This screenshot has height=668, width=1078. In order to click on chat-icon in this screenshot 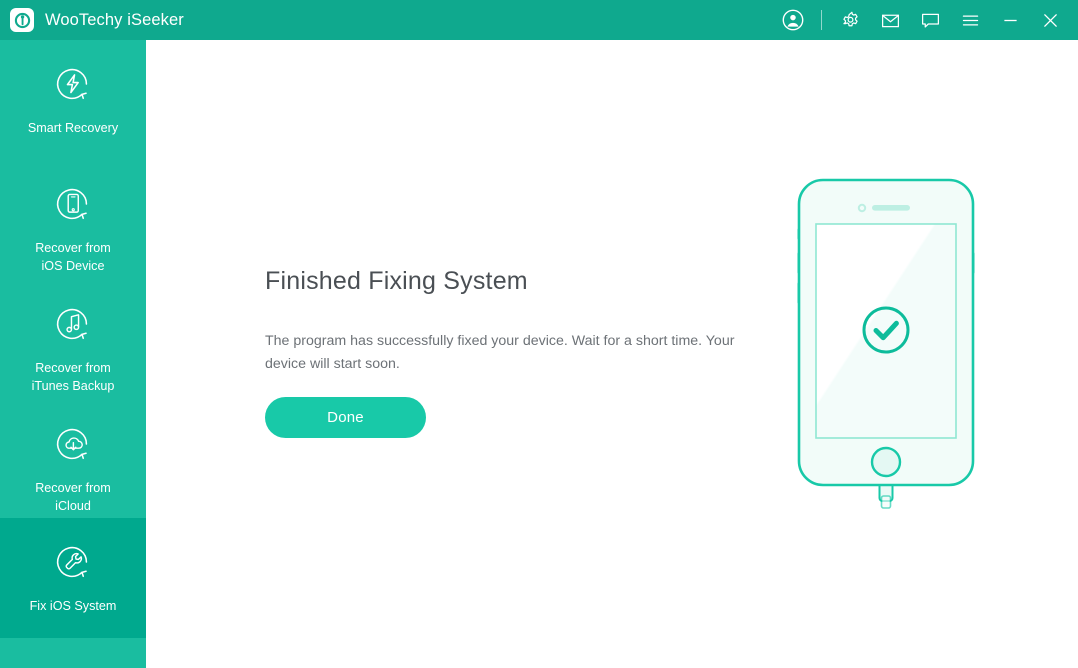, I will do `click(930, 20)`.